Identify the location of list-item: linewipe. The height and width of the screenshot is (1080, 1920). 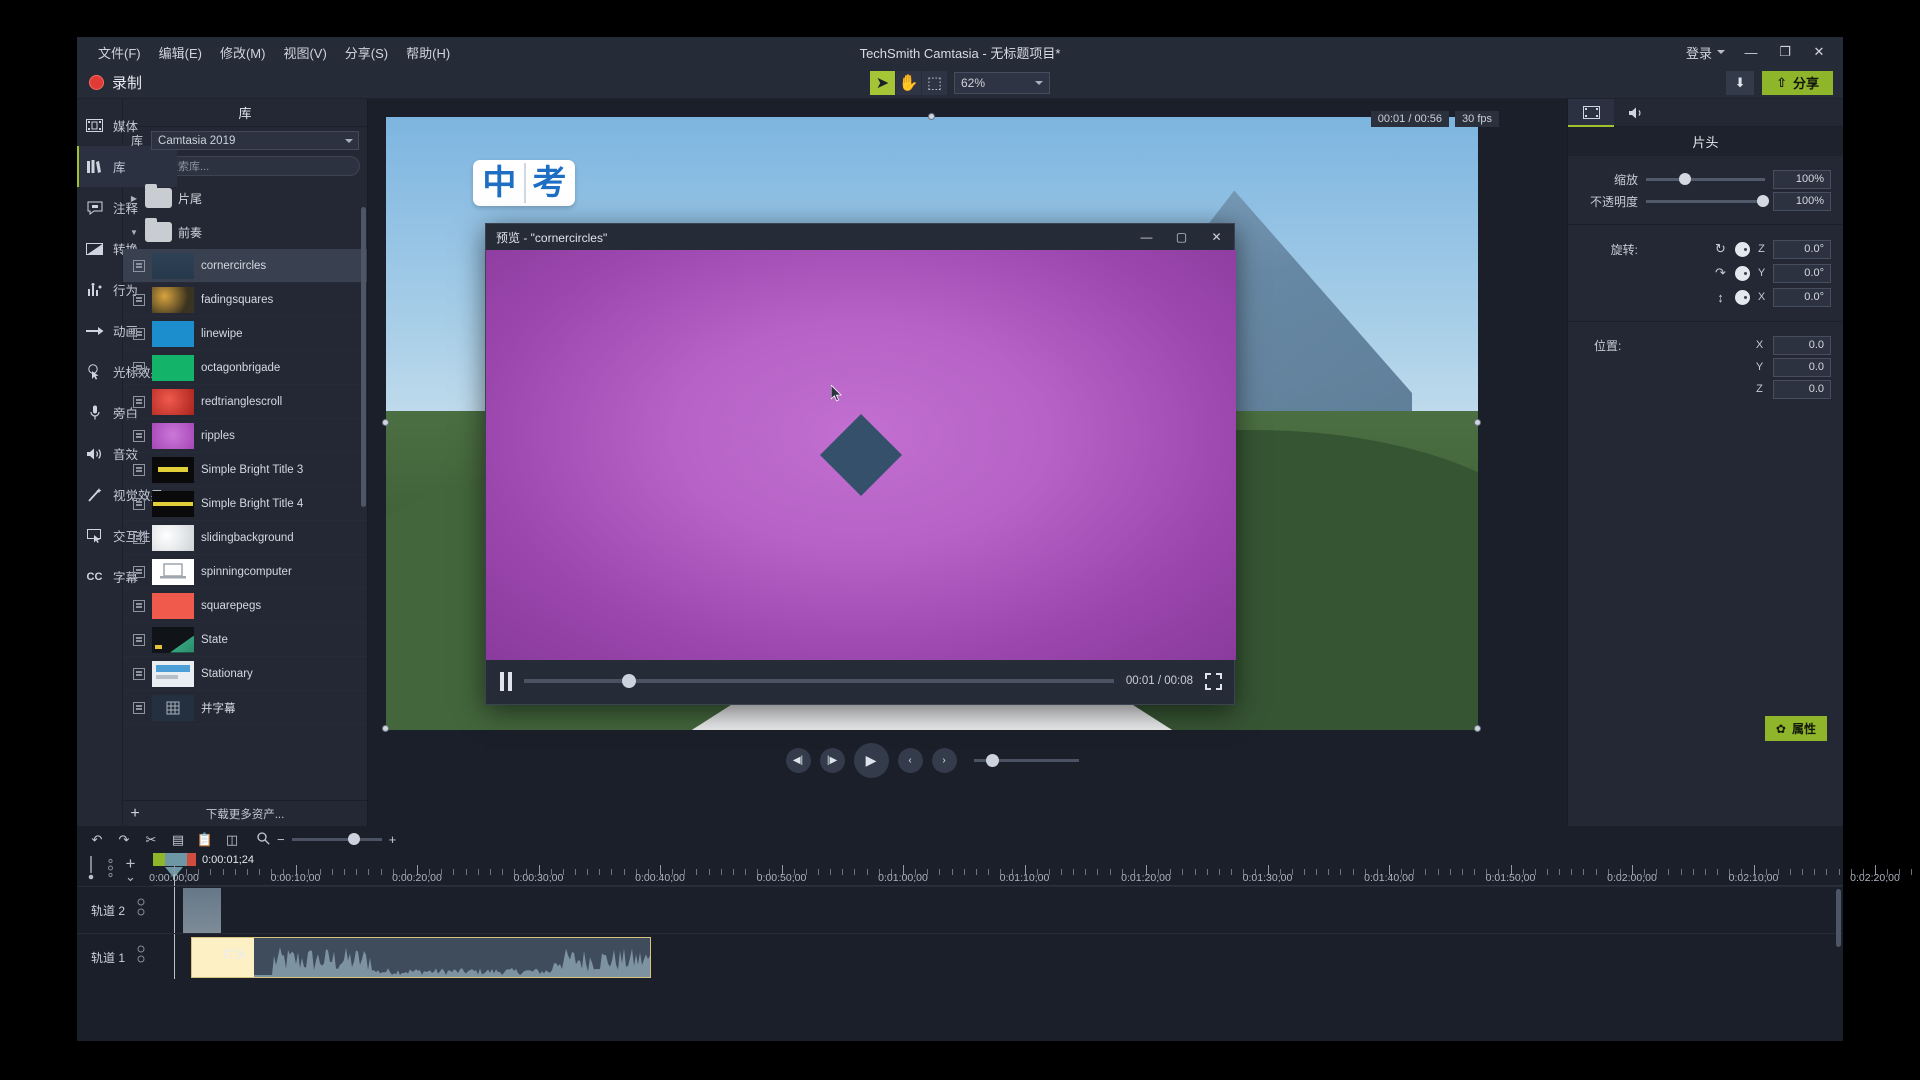
(245, 334).